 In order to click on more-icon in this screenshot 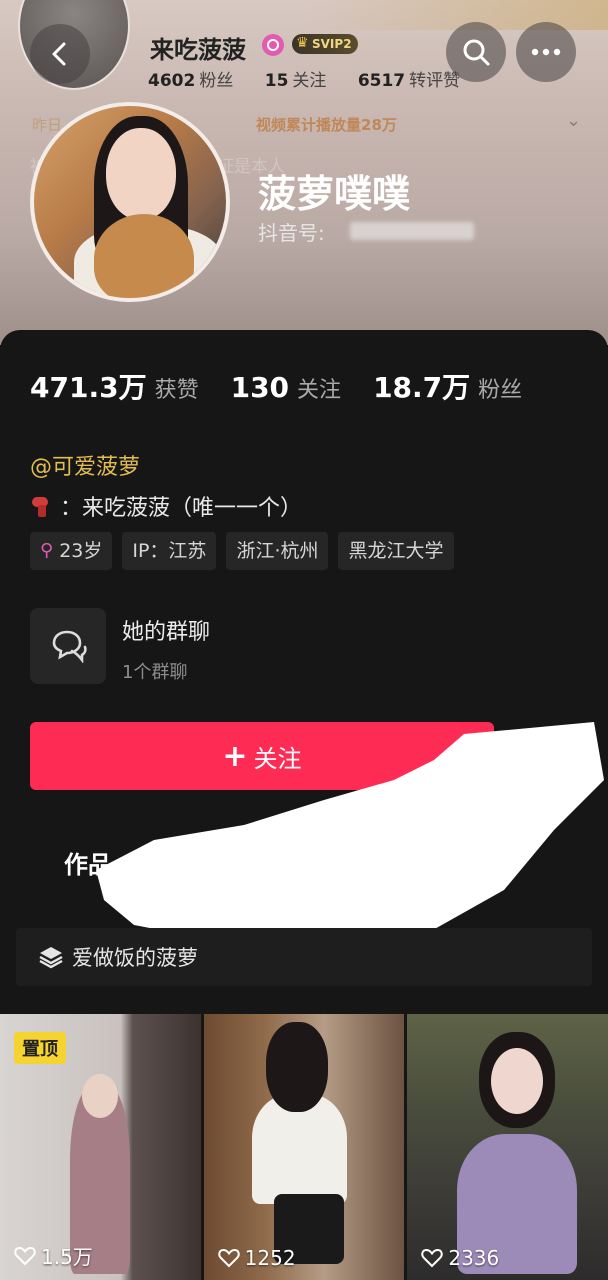, I will do `click(546, 52)`.